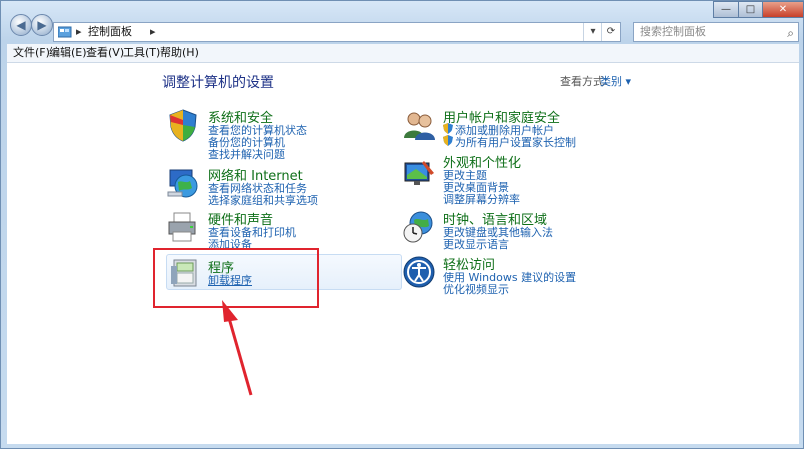 This screenshot has height=449, width=804. I want to click on search-input: 搜索控制面板 ⌕, so click(716, 32).